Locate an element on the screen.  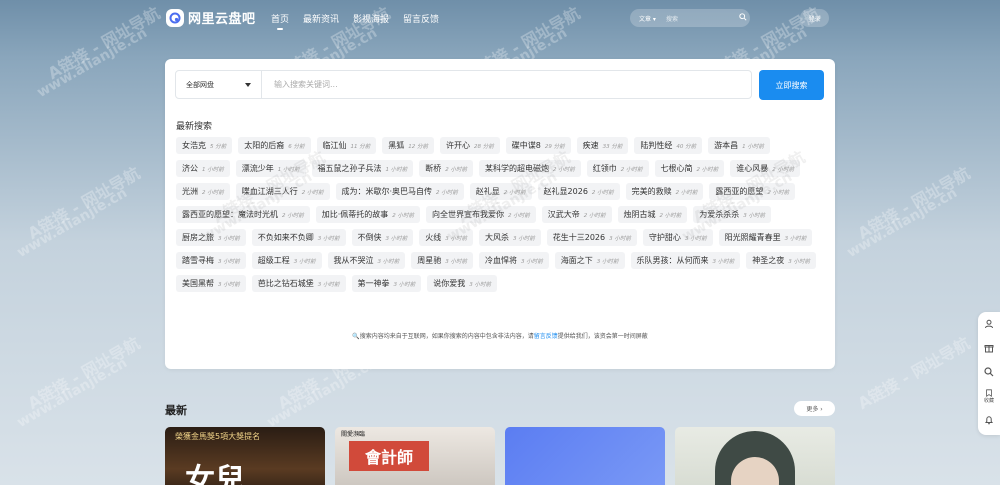
recent-search-time: 6 分前 is located at coordinates (296, 146).